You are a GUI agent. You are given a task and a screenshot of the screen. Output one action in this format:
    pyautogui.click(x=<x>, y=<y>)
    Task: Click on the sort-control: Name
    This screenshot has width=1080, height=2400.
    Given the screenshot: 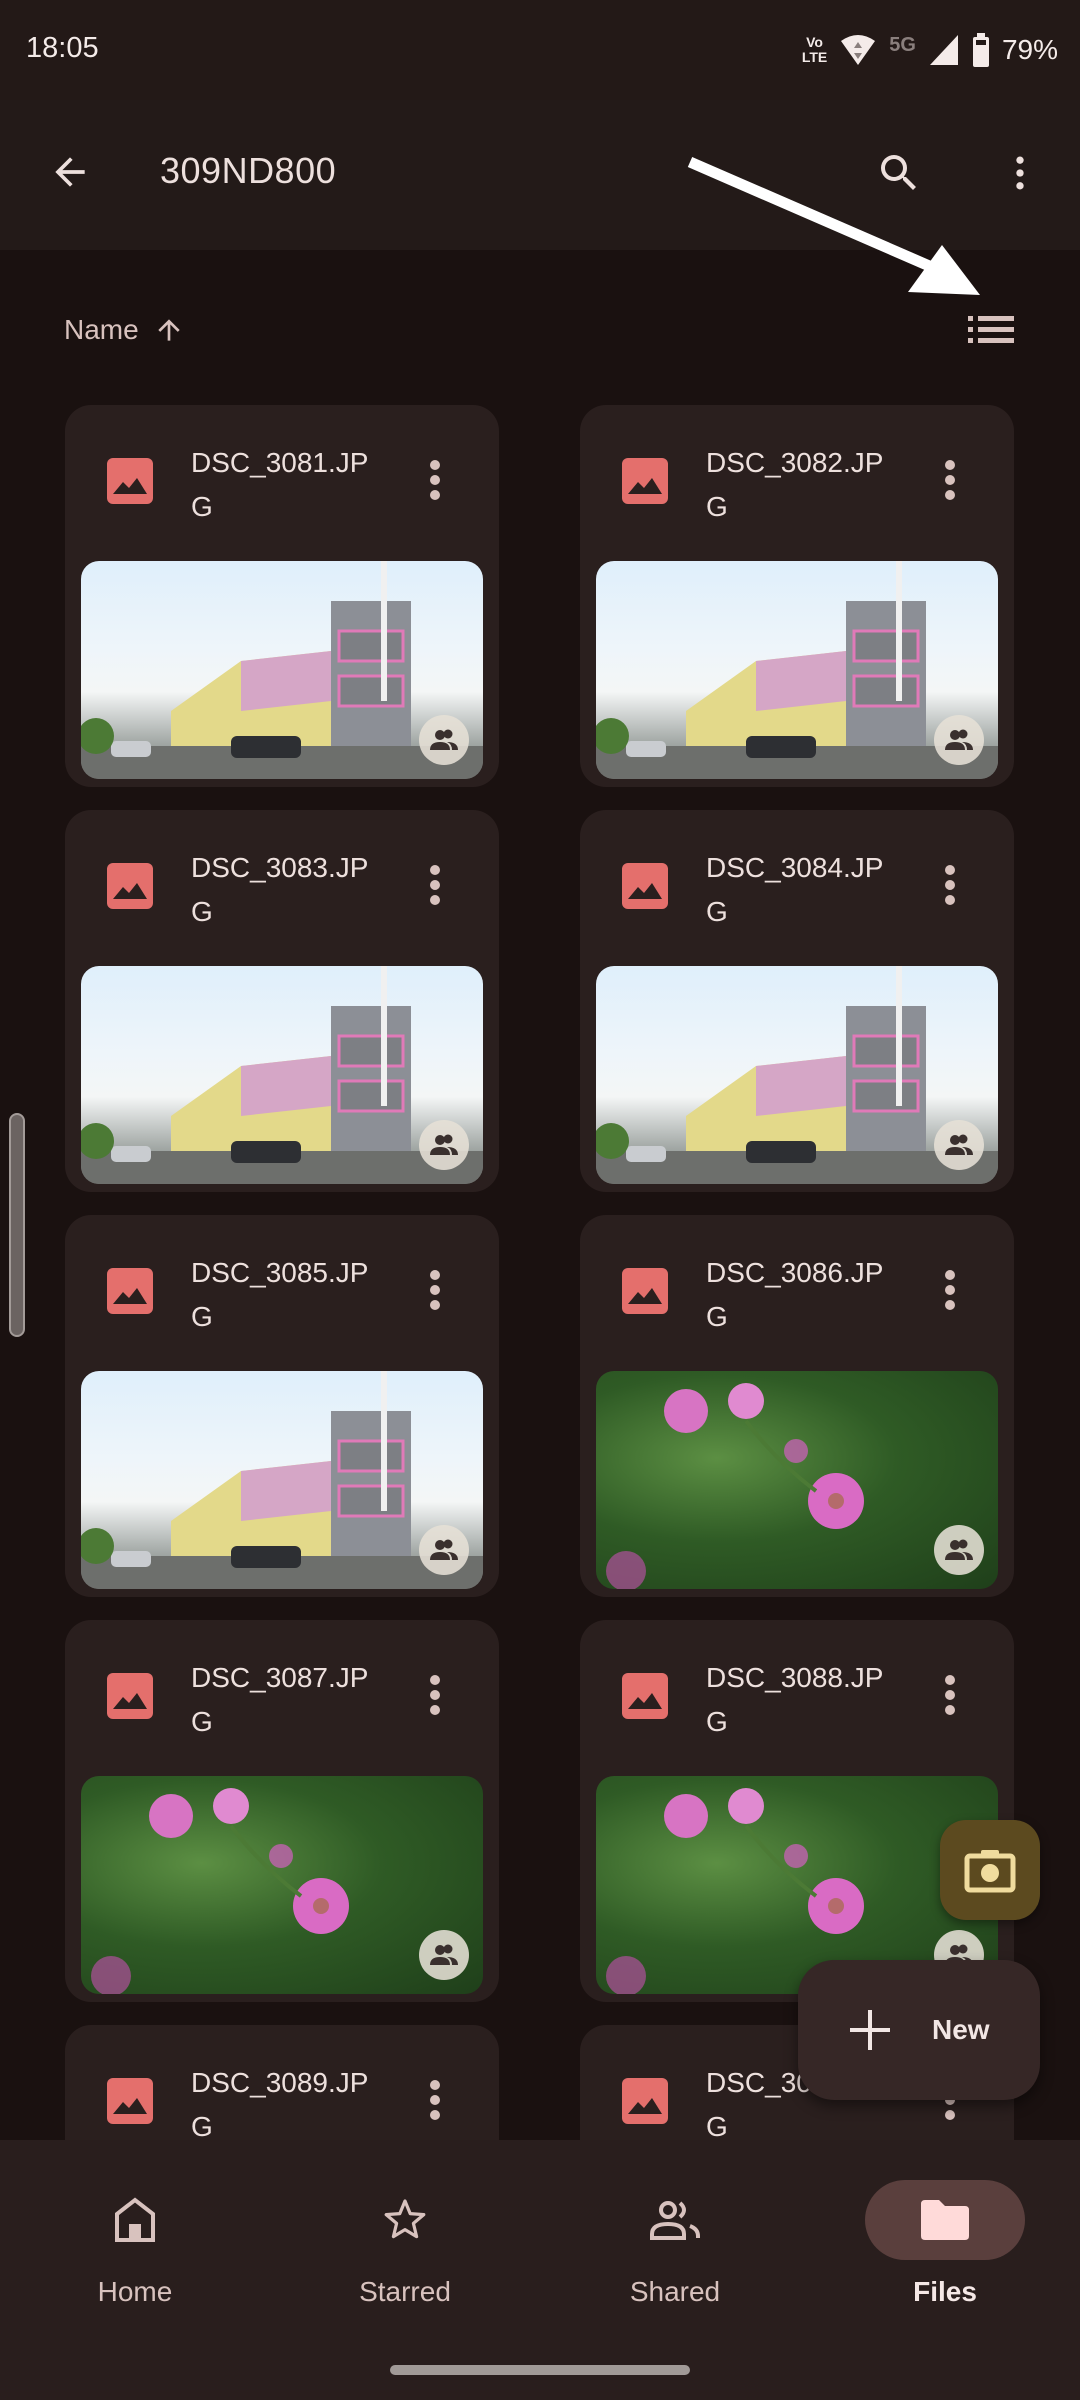 What is the action you would take?
    pyautogui.click(x=124, y=330)
    